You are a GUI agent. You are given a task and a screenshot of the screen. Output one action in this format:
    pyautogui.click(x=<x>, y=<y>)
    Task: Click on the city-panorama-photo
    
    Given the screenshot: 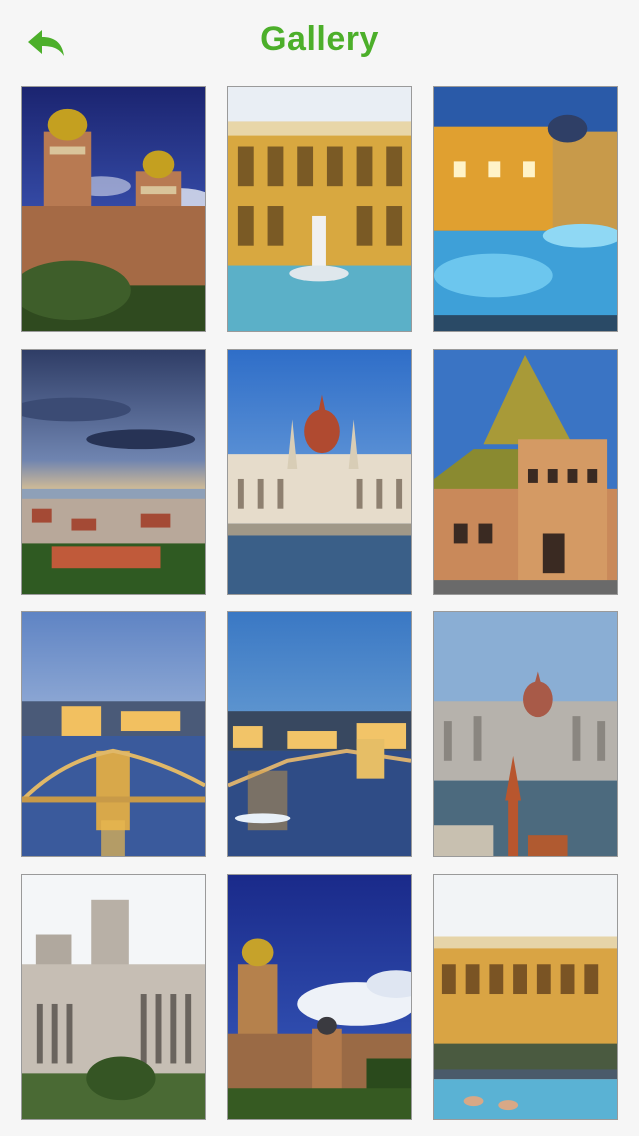 What is the action you would take?
    pyautogui.click(x=113, y=472)
    